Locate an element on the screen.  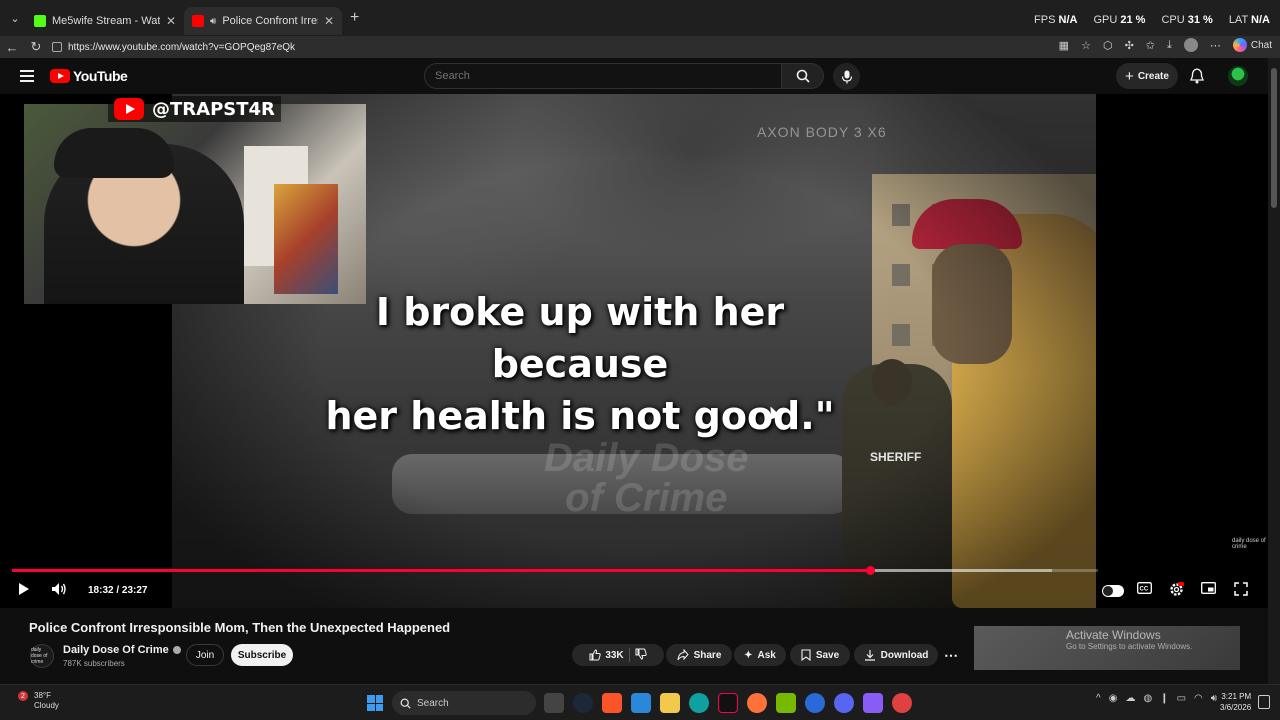
join-button: Join is located at coordinates (205, 655).